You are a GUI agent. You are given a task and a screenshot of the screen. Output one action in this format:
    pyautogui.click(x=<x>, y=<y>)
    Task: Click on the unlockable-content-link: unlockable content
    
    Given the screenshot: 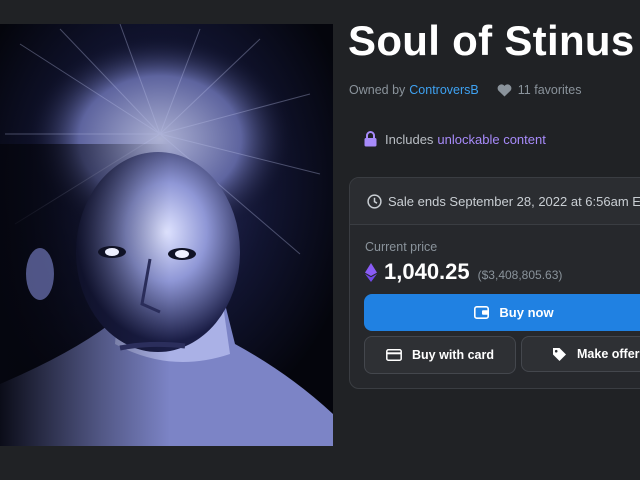 What is the action you would take?
    pyautogui.click(x=491, y=139)
    